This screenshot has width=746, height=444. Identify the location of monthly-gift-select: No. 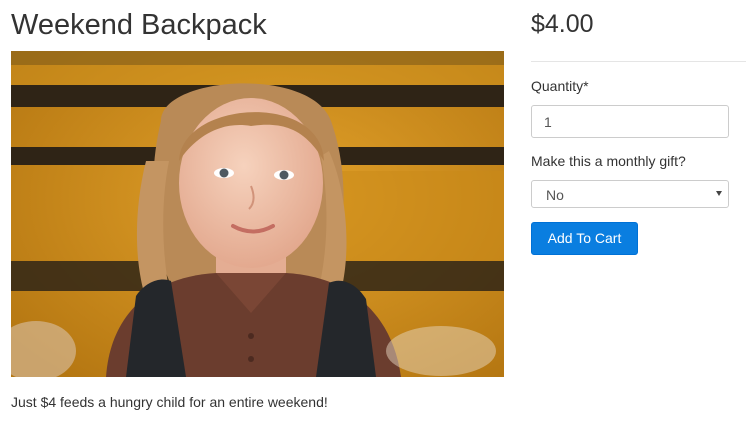
(630, 194).